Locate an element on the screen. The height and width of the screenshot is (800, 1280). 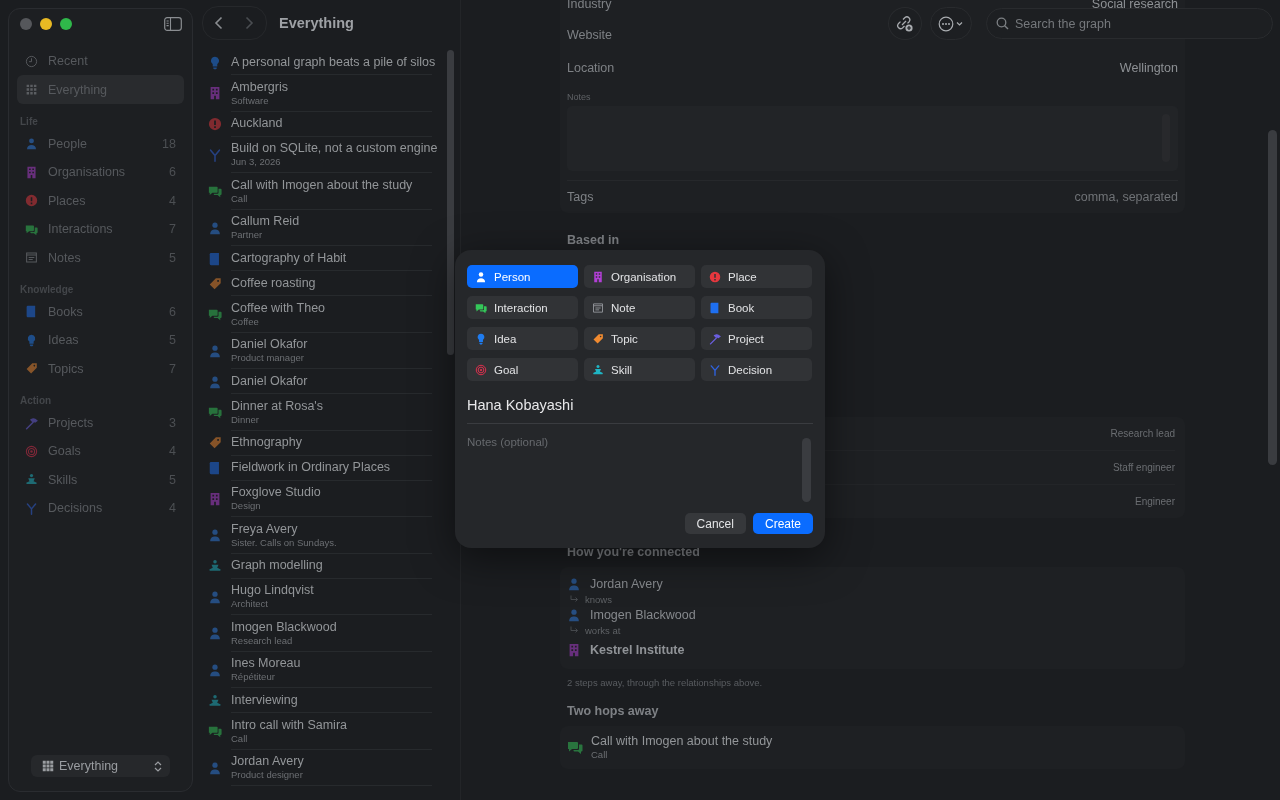
list-item: Ines Moreau Répétiteur is located at coordinates (327, 669).